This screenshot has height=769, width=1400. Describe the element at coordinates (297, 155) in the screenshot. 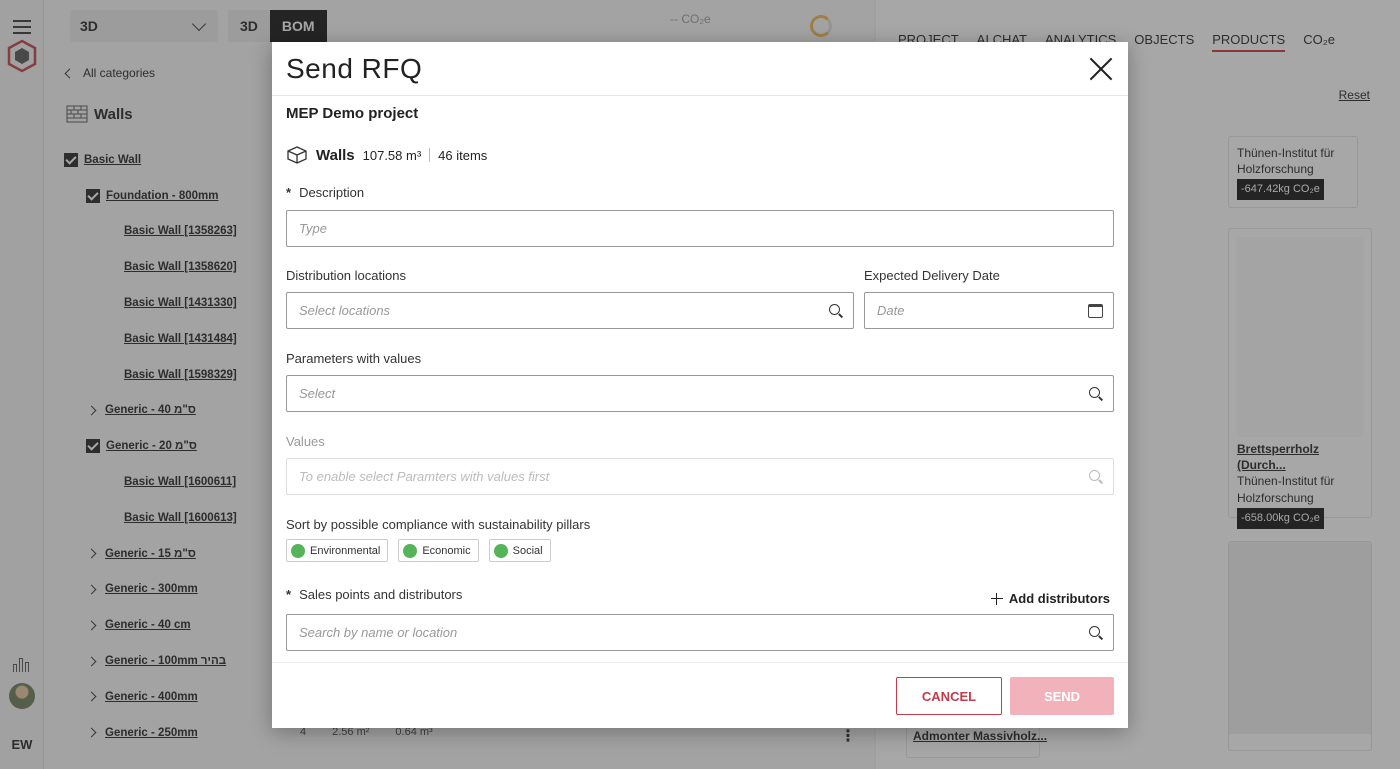

I see `box-icon` at that location.